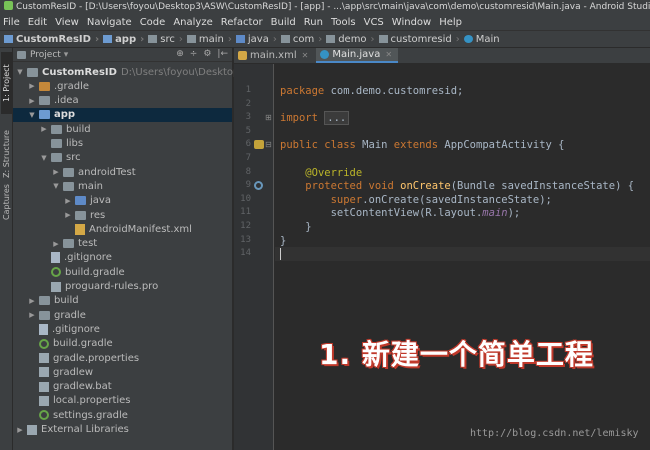  Describe the element at coordinates (6, 83) in the screenshot. I see `project-tool-tab: 1: Project` at that location.